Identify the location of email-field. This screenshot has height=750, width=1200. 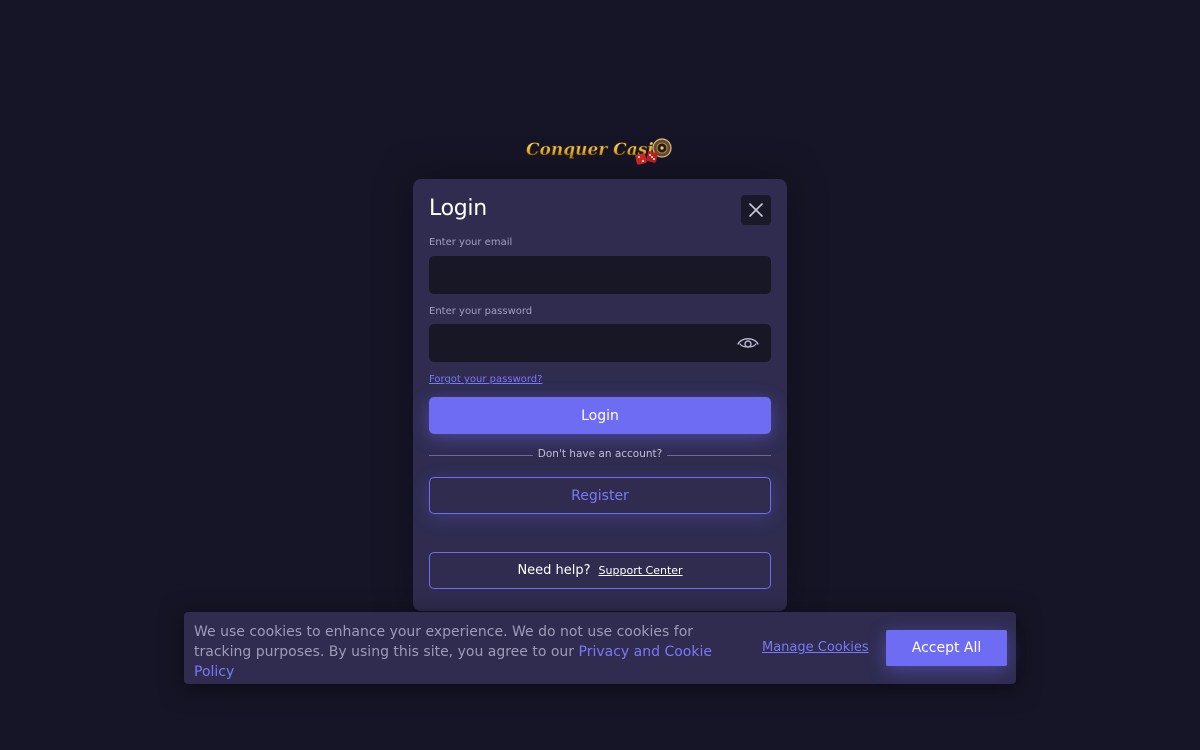
(600, 275).